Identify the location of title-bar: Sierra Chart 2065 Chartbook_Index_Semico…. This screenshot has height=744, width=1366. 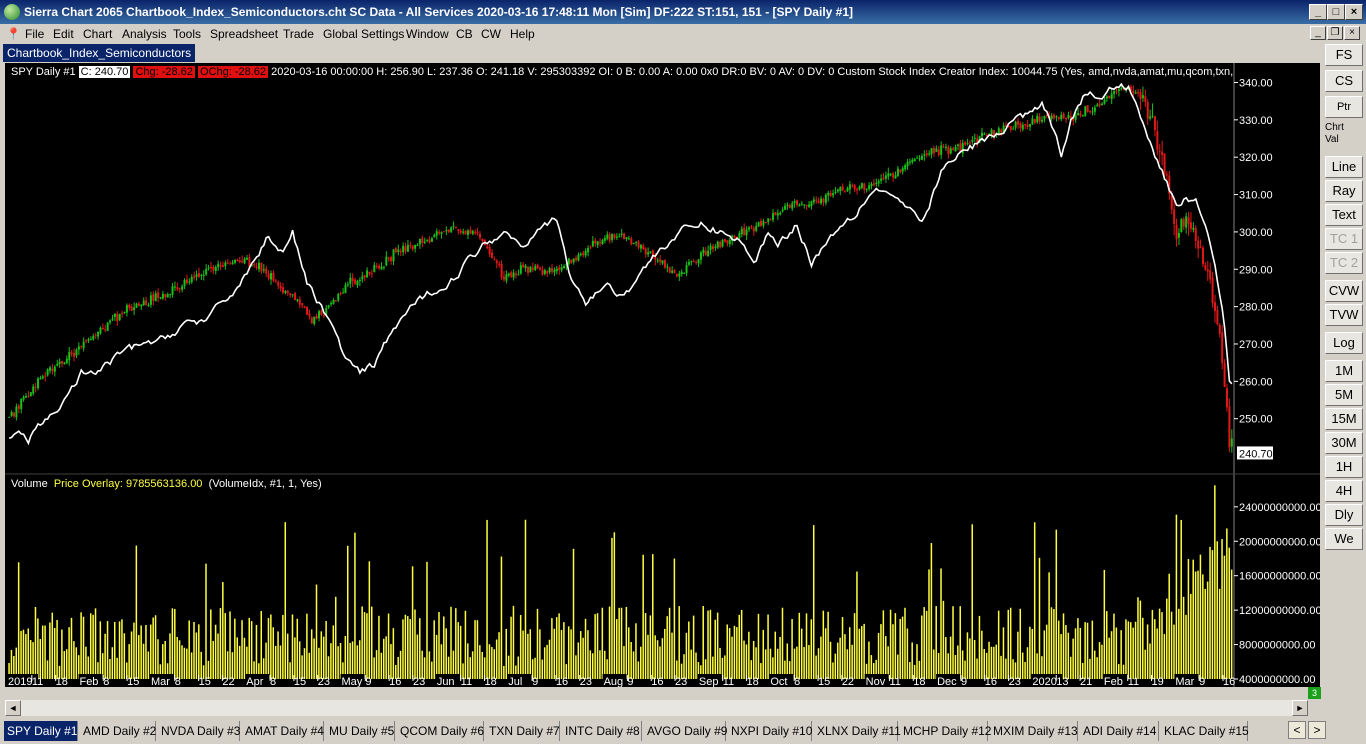
(683, 12).